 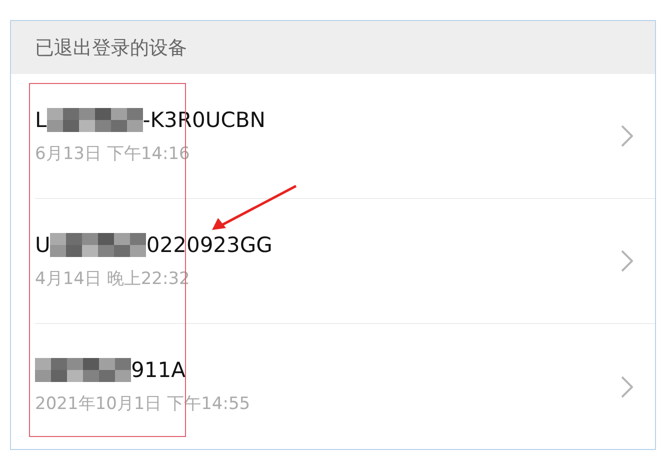 I want to click on device-name-start: L, so click(x=41, y=120).